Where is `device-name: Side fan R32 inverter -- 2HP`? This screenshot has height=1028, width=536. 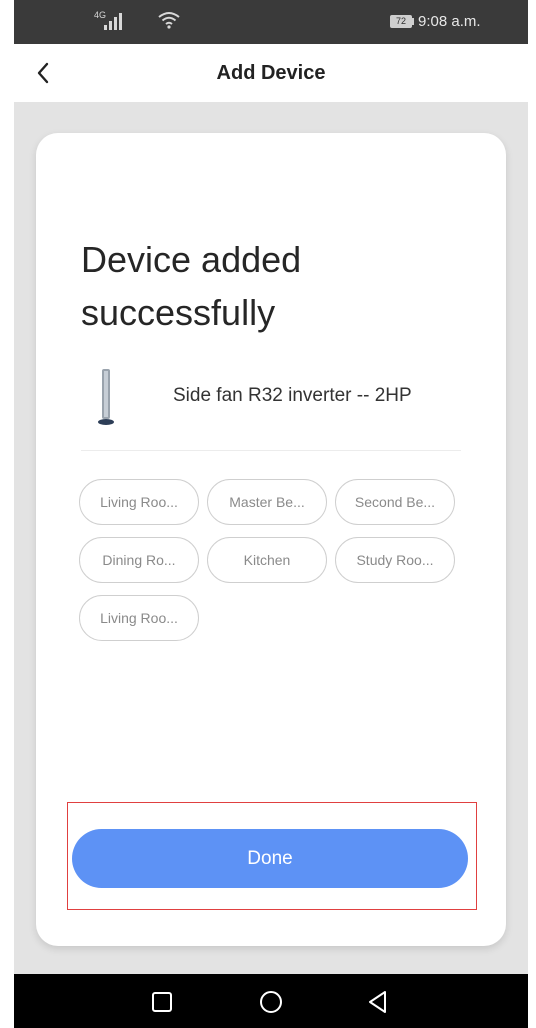 device-name: Side fan R32 inverter -- 2HP is located at coordinates (292, 395).